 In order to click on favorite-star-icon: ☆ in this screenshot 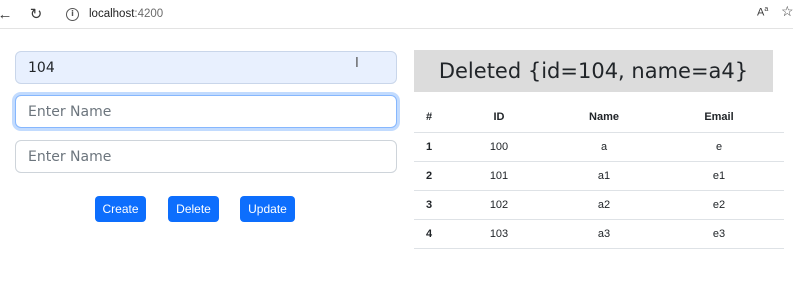, I will do `click(787, 11)`.